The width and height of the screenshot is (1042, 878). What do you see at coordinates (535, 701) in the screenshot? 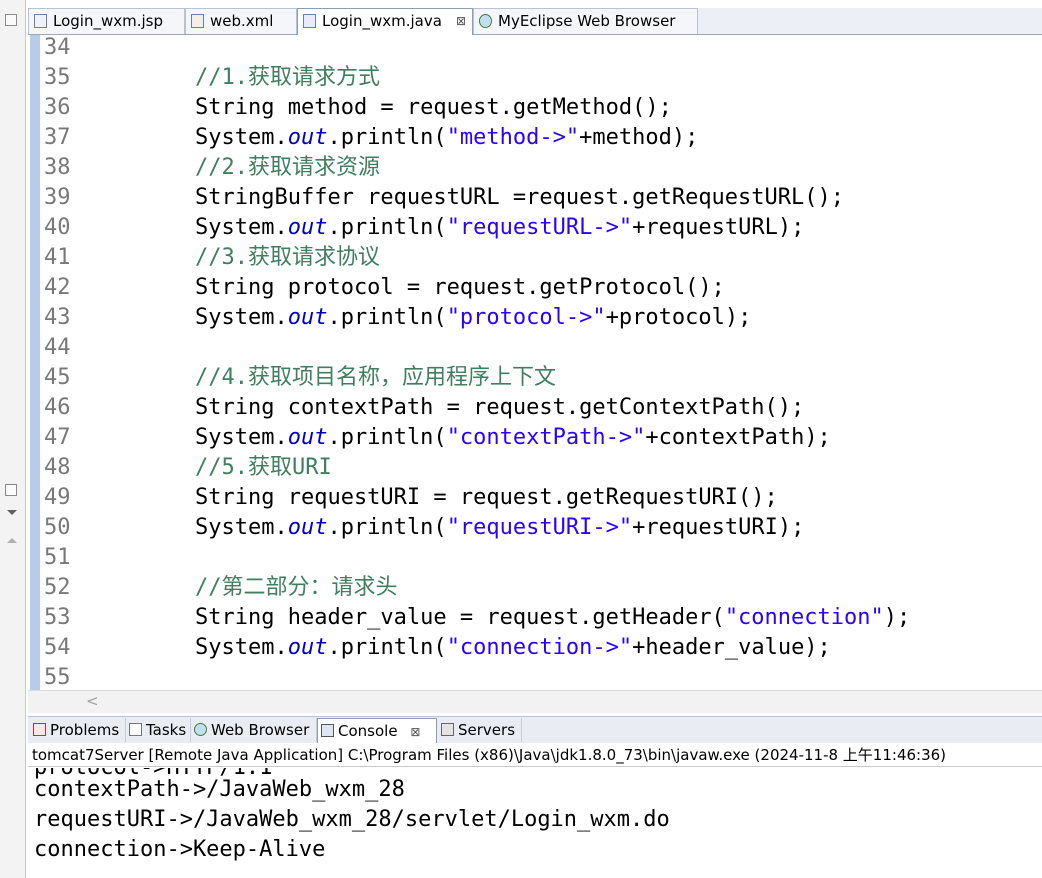
I see `editor-horizontal-scrollbar: <` at bounding box center [535, 701].